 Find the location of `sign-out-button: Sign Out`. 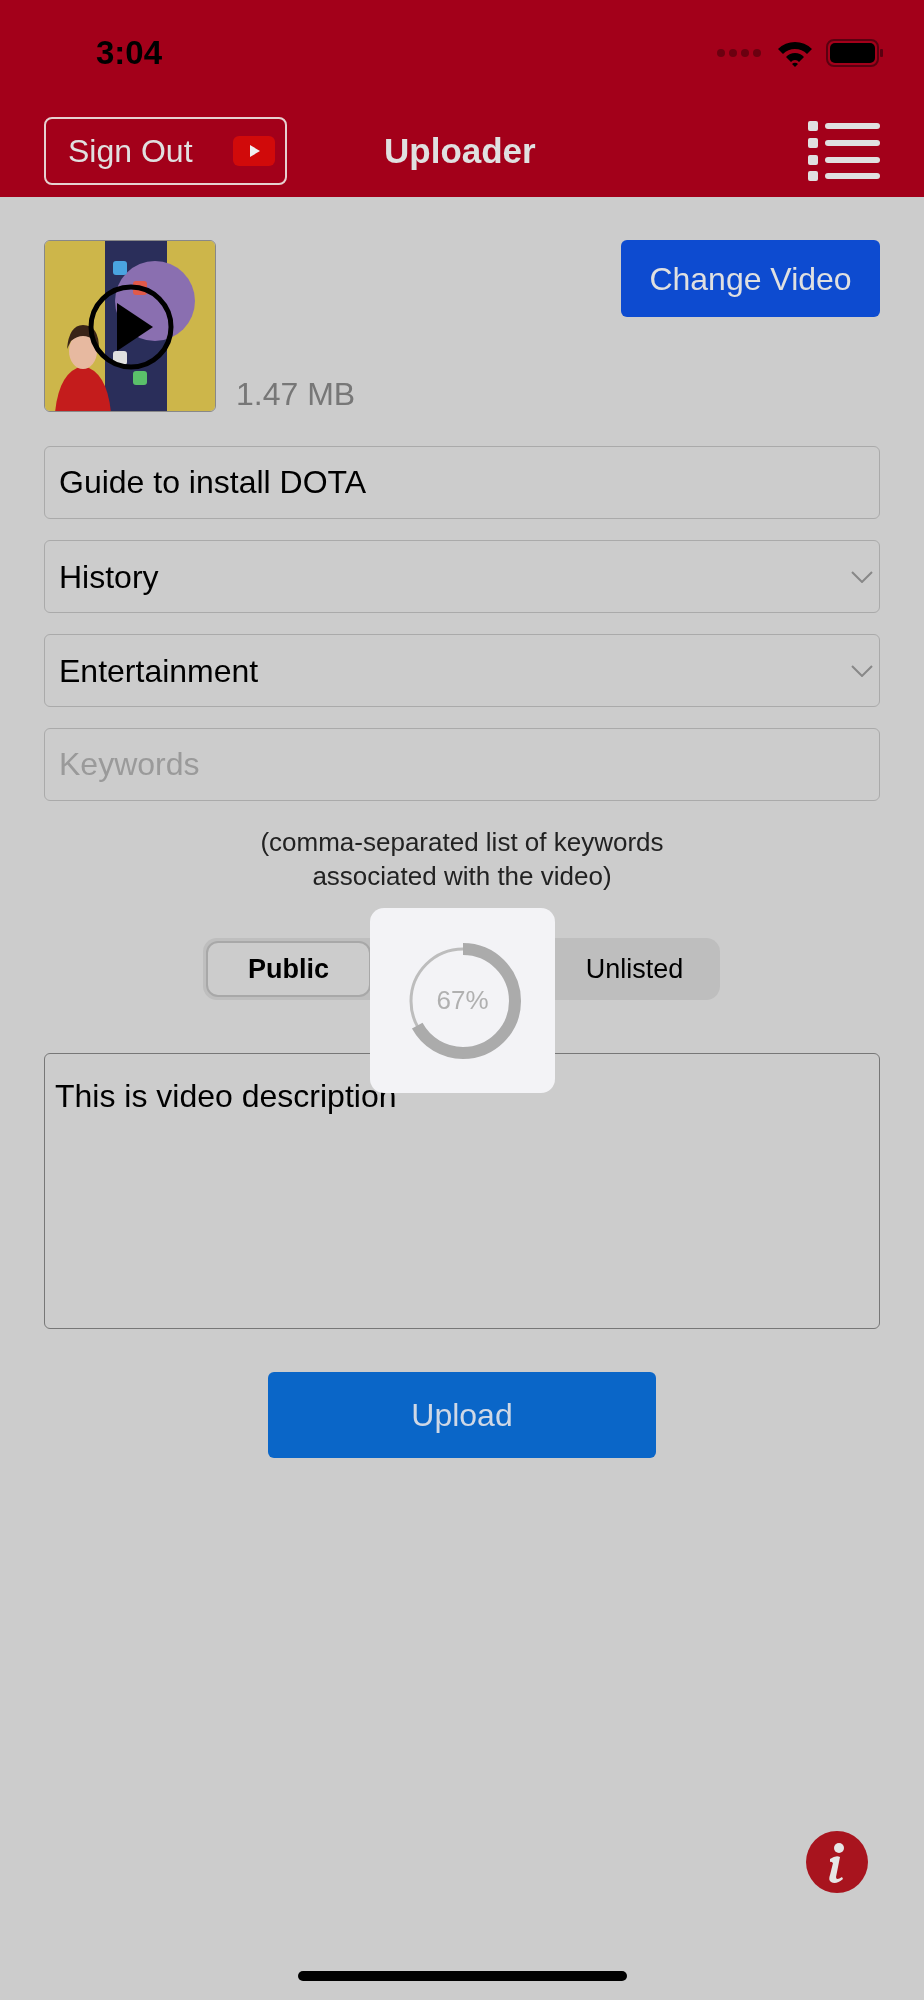

sign-out-button: Sign Out is located at coordinates (165, 151).